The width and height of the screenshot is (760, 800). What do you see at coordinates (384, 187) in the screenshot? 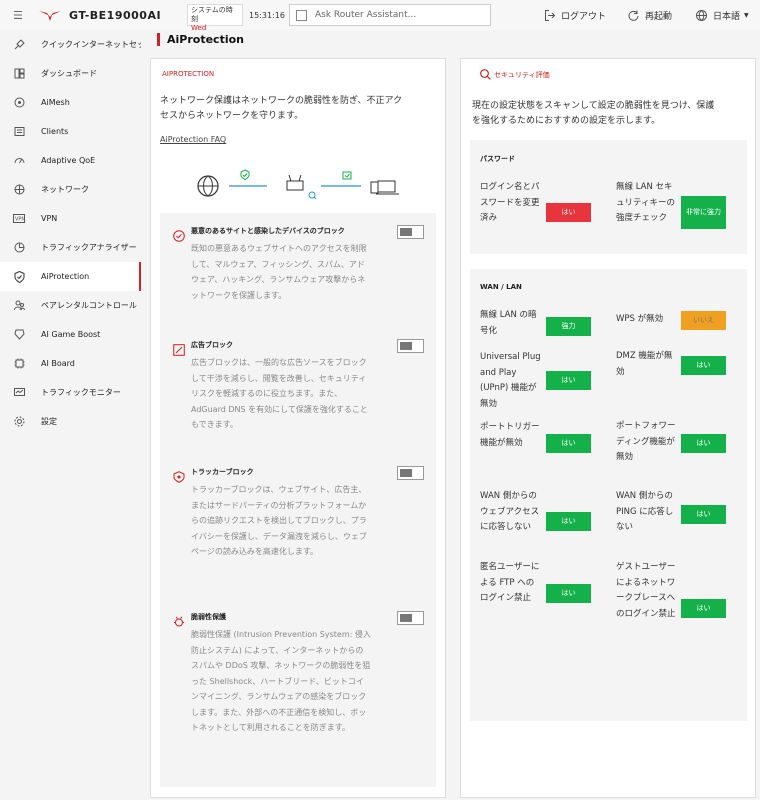
I see `devices-icon` at bounding box center [384, 187].